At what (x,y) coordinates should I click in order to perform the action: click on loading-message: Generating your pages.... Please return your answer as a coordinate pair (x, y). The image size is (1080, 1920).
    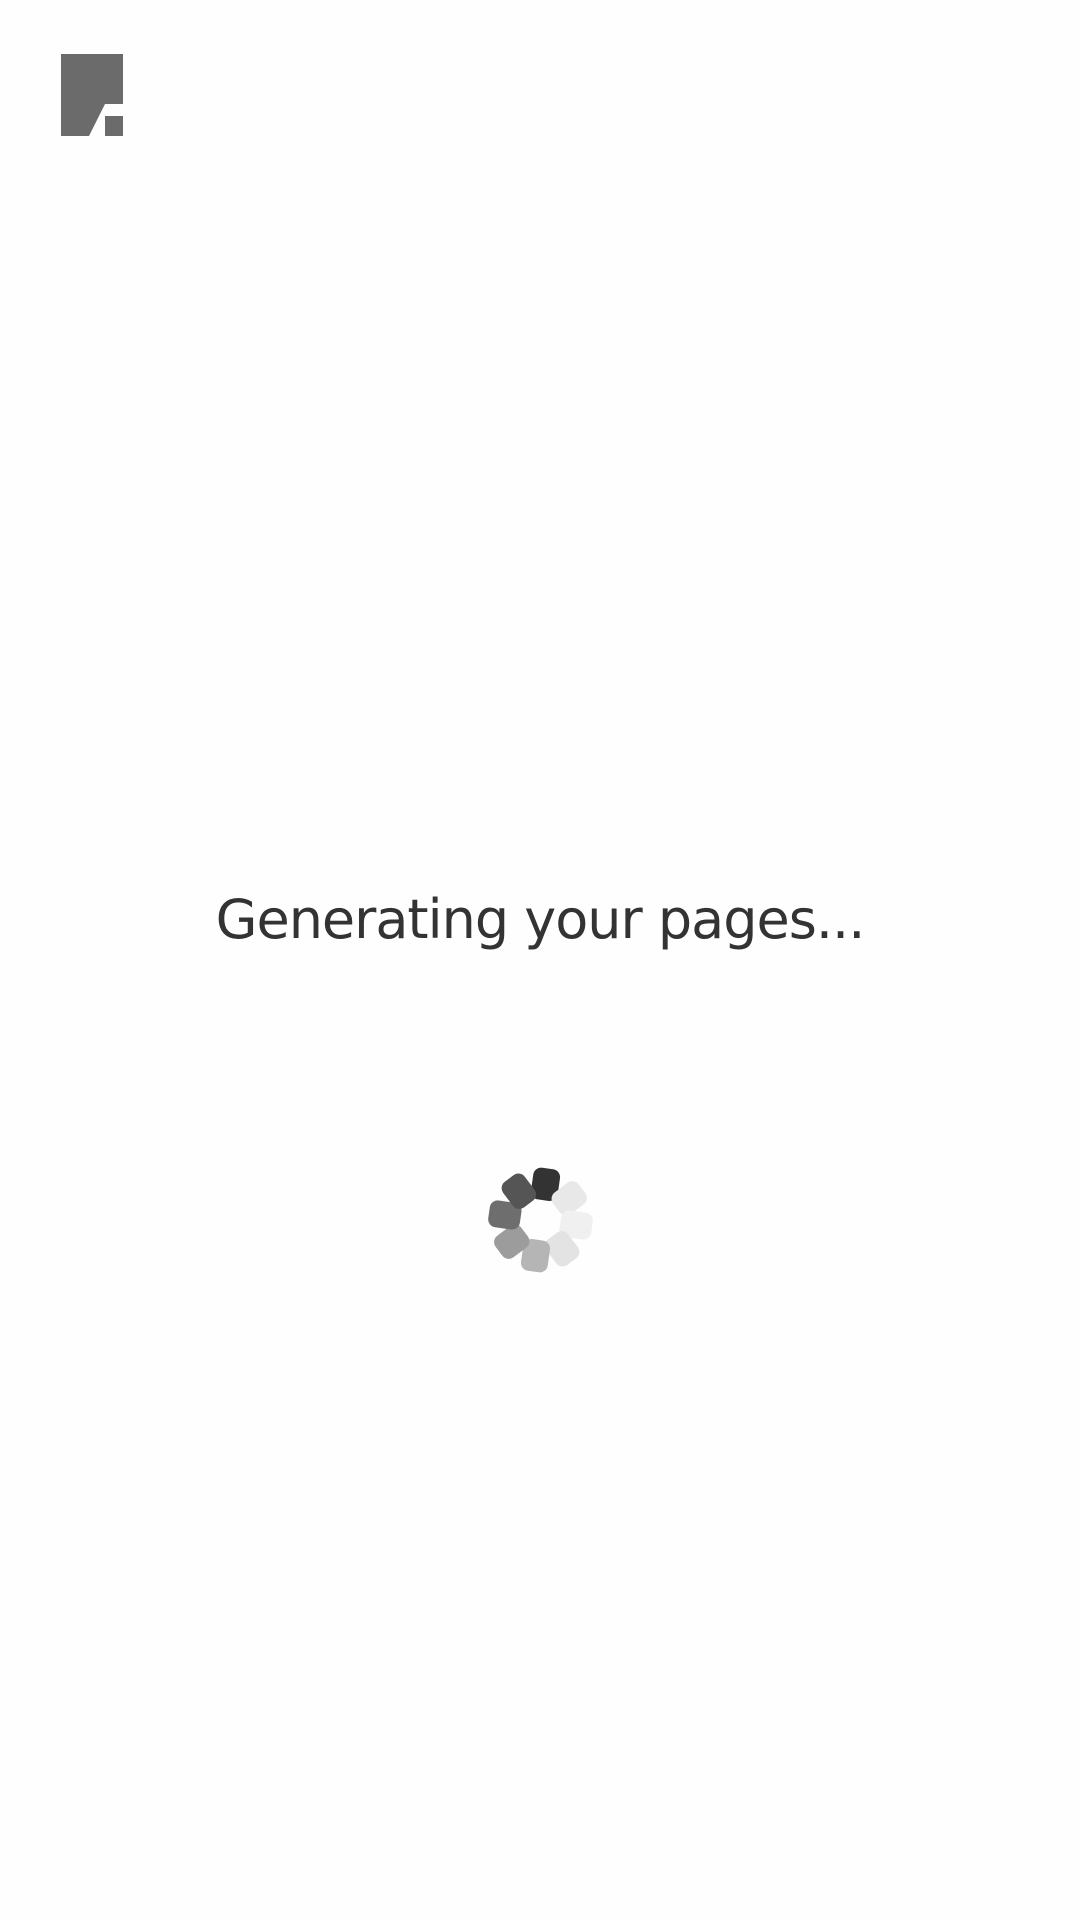
    Looking at the image, I should click on (540, 919).